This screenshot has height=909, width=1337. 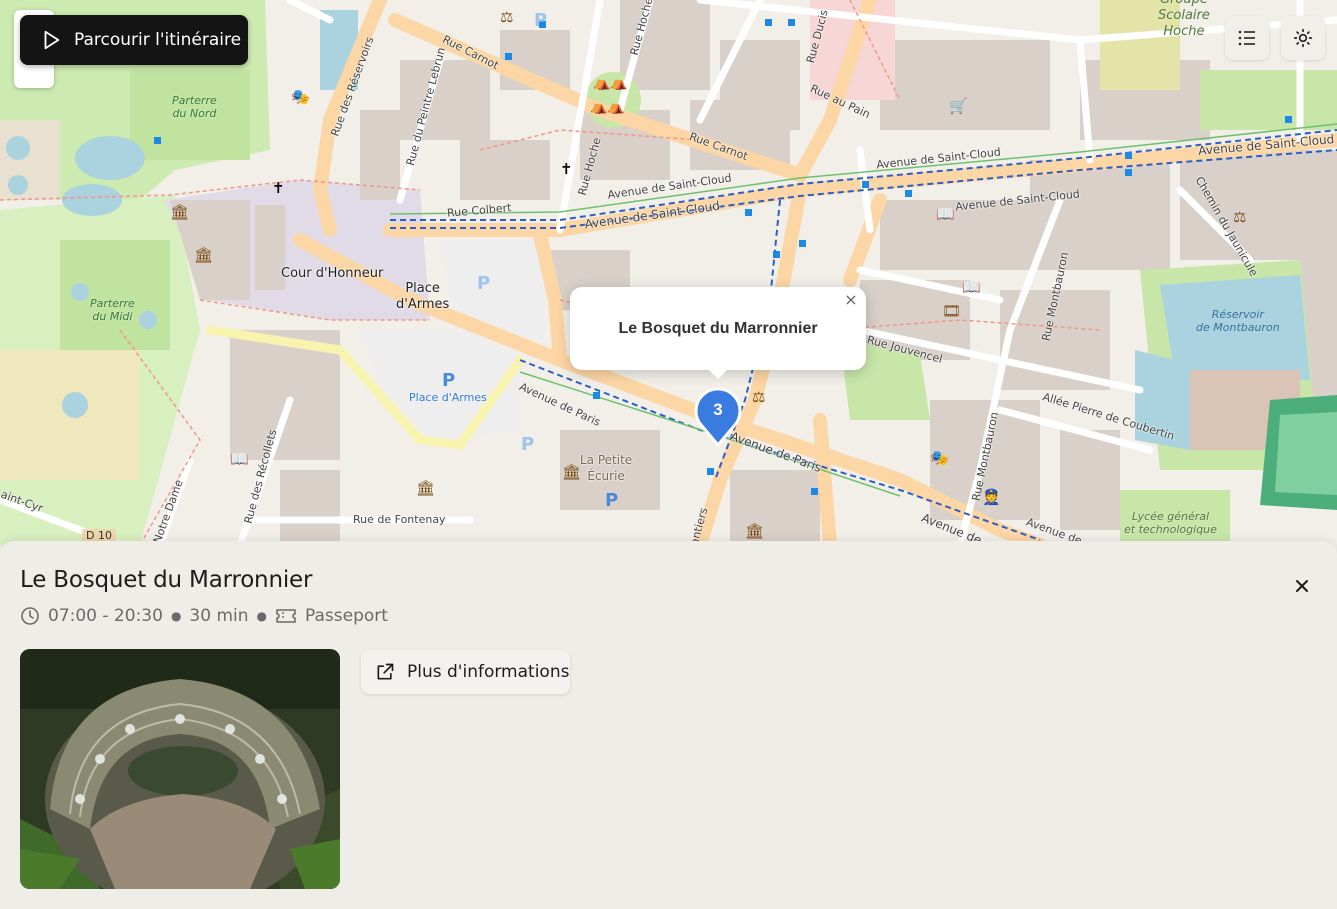 I want to click on more-info-label: Plus d'informations, so click(x=488, y=672).